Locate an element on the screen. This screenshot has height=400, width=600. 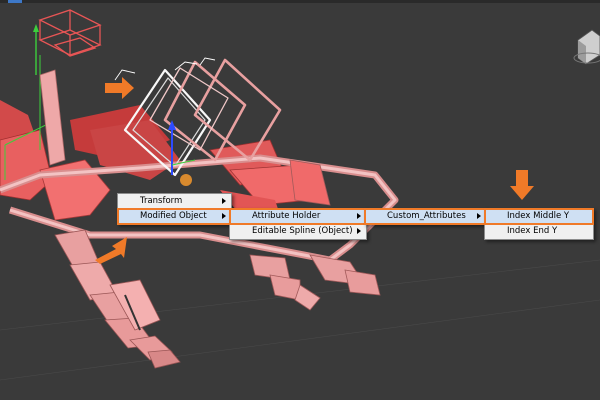
menu-item-editable-spline: Editable Spline (Object) is located at coordinates (298, 231).